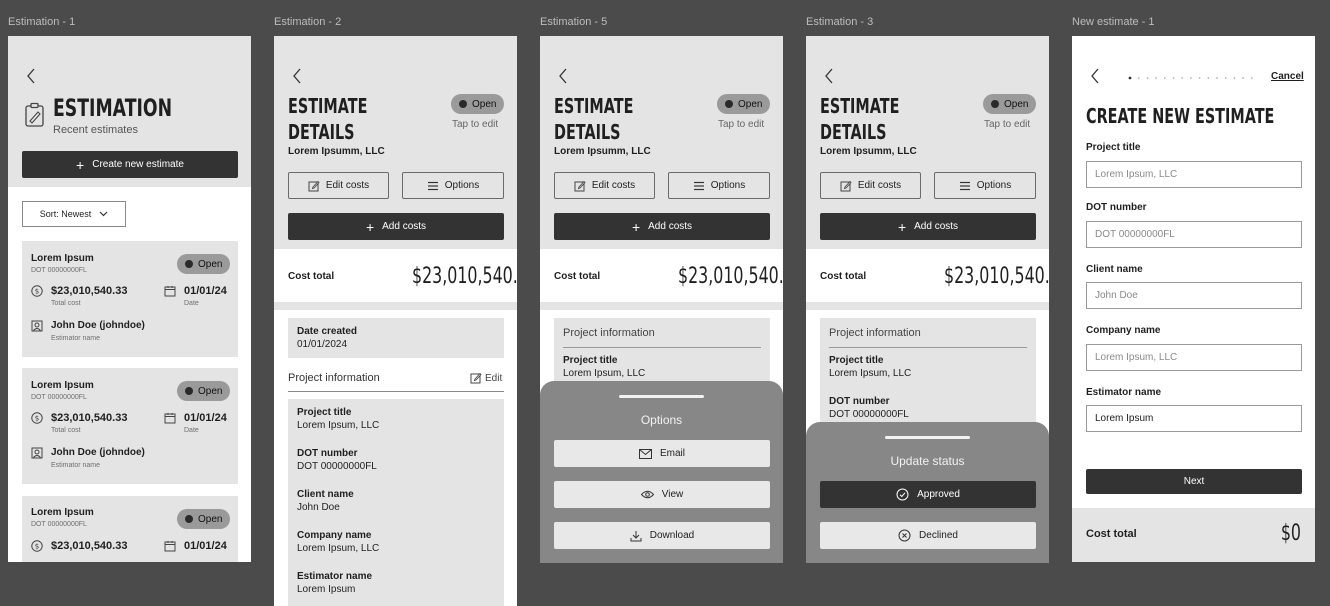 Image resolution: width=1330 pixels, height=606 pixels. Describe the element at coordinates (1287, 76) in the screenshot. I see `cancel-link: Cancel` at that location.